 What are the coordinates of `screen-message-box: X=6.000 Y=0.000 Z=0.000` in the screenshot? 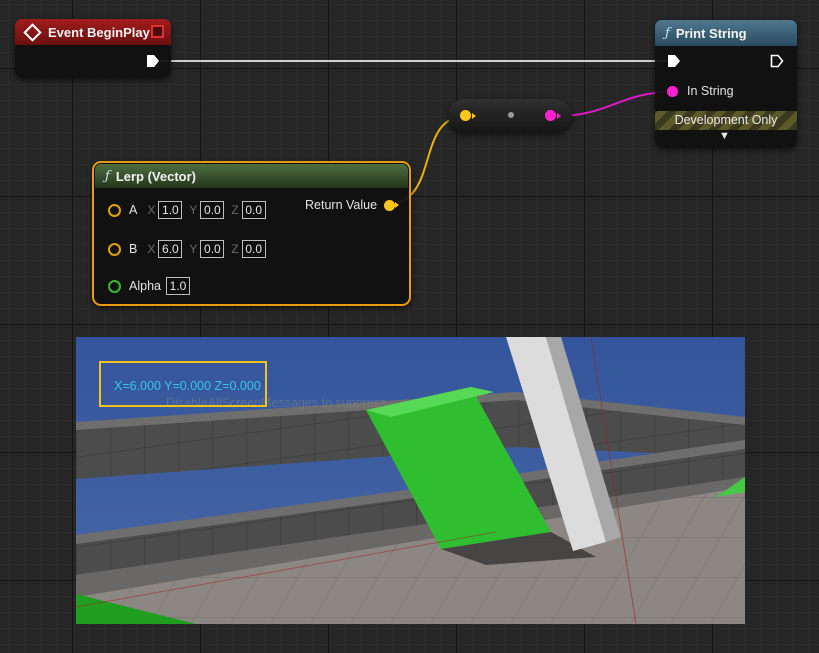 It's located at (183, 384).